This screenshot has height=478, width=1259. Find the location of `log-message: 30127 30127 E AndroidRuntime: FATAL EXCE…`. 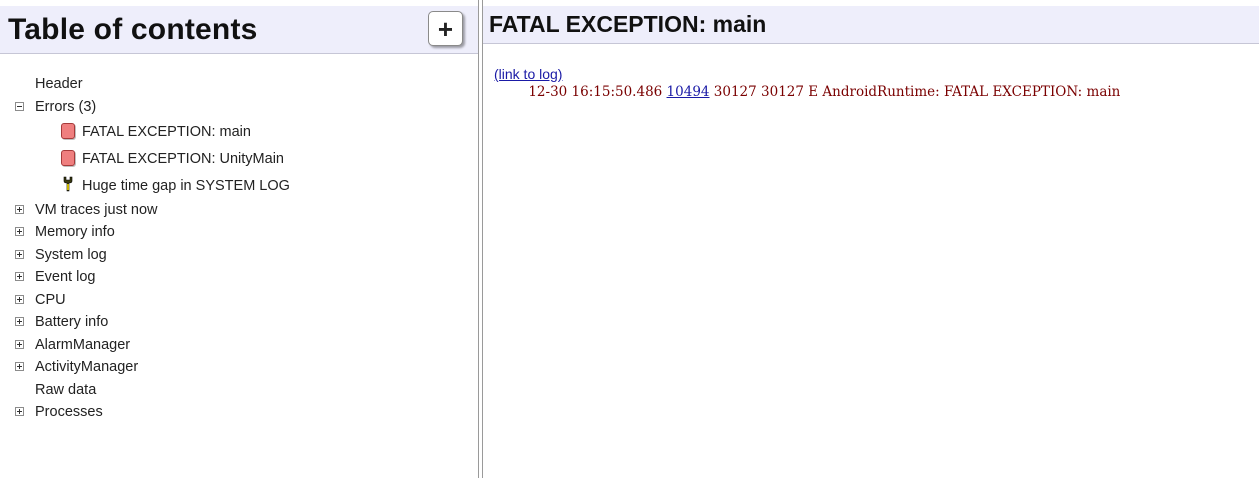

log-message: 30127 30127 E AndroidRuntime: FATAL EXCE… is located at coordinates (915, 92).